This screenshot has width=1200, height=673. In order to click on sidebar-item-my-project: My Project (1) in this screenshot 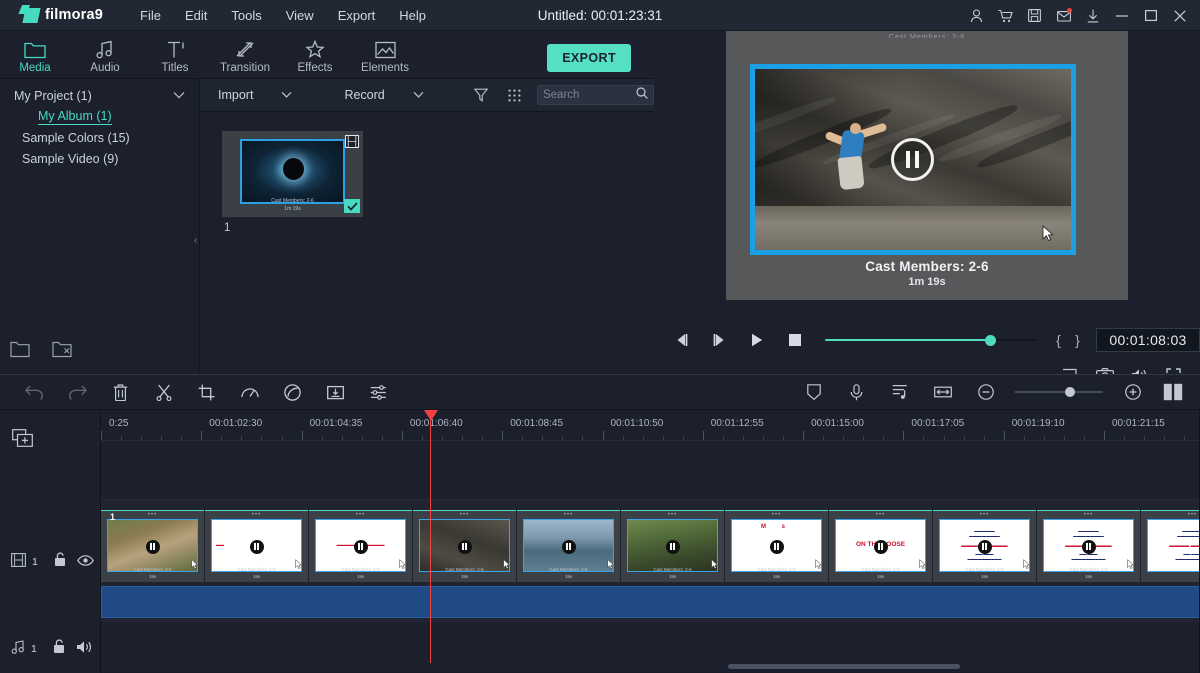, I will do `click(99, 95)`.